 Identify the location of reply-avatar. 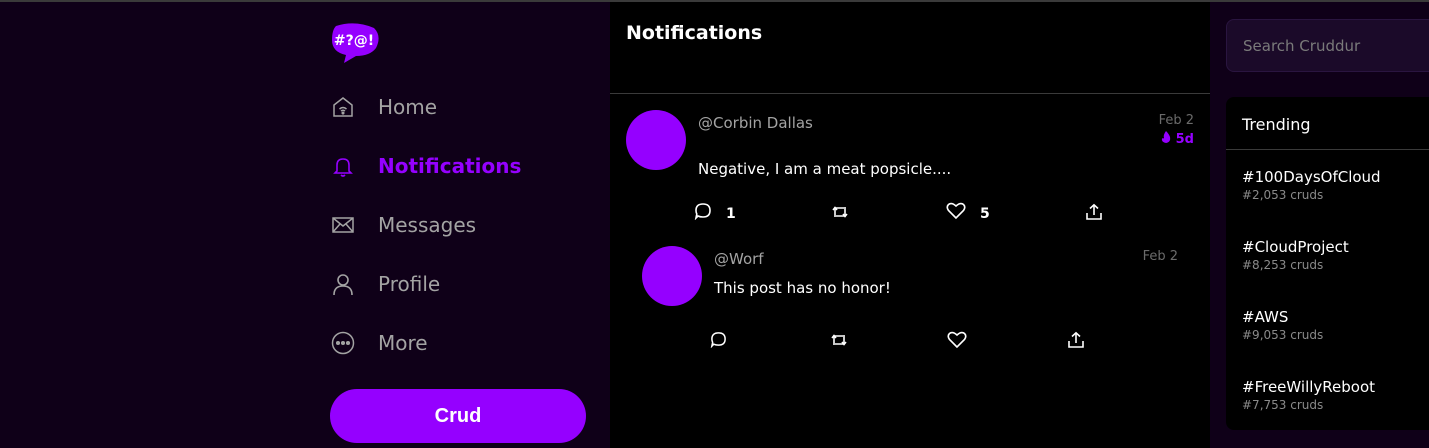
(672, 276).